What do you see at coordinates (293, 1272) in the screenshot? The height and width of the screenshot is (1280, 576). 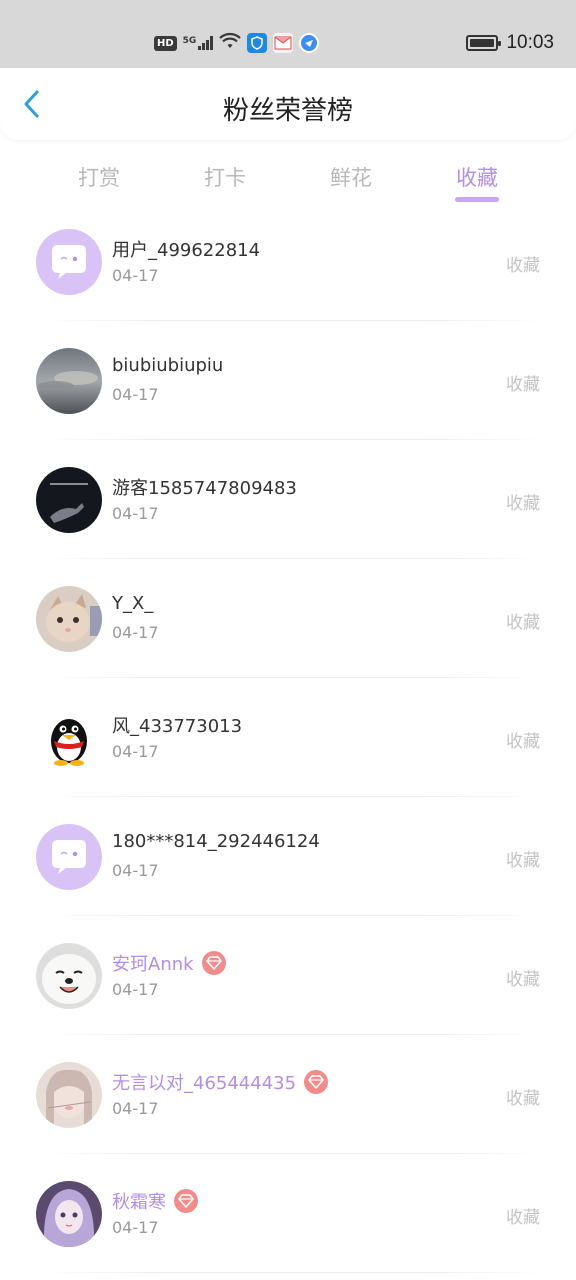 I see `row-divider` at bounding box center [293, 1272].